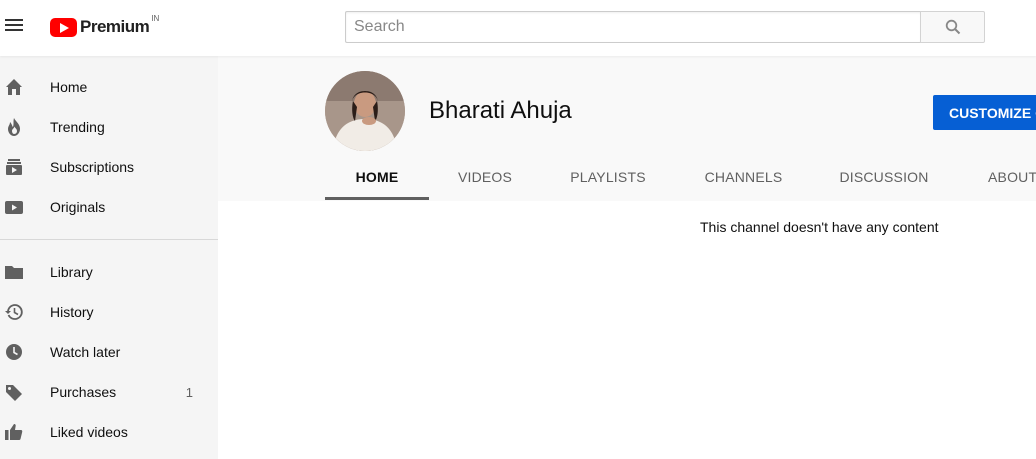  Describe the element at coordinates (109, 87) in the screenshot. I see `sidebar-item-home: Home` at that location.